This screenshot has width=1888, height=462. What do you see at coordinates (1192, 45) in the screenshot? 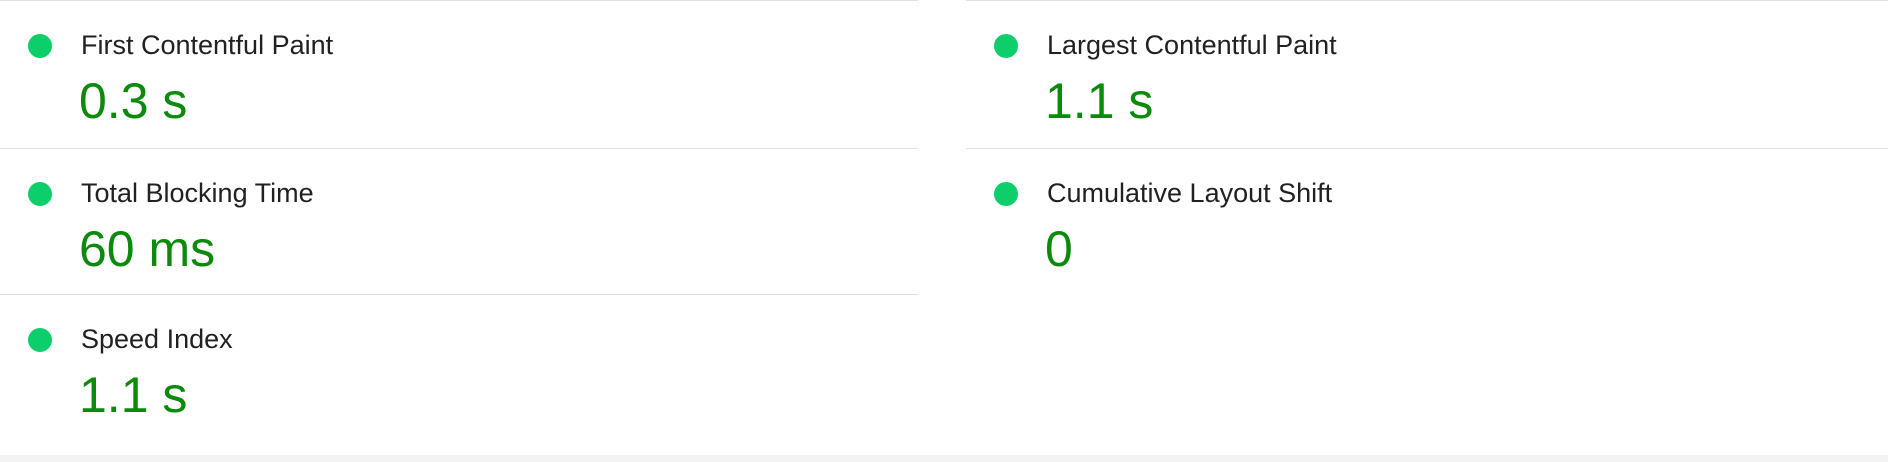
I see `metric-label: Largest Contentful Paint` at bounding box center [1192, 45].